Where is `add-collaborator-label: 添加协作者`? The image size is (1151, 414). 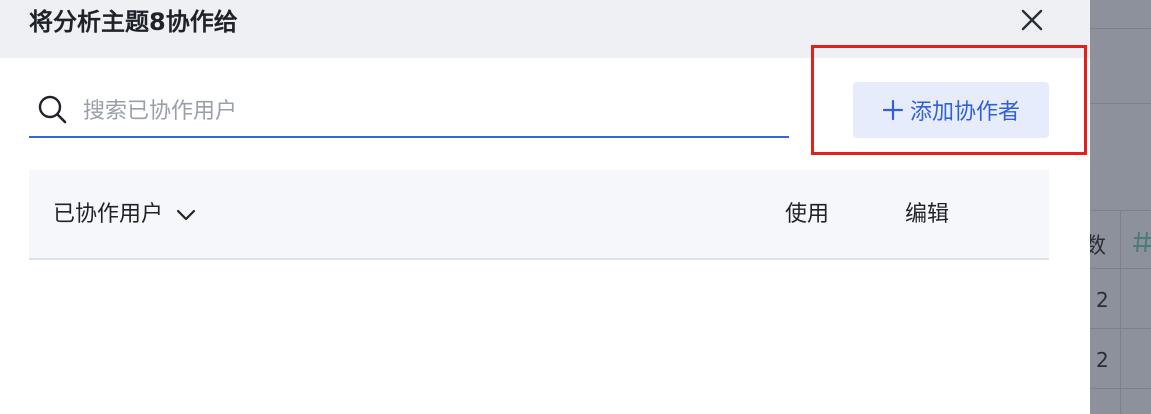 add-collaborator-label: 添加协作者 is located at coordinates (964, 112).